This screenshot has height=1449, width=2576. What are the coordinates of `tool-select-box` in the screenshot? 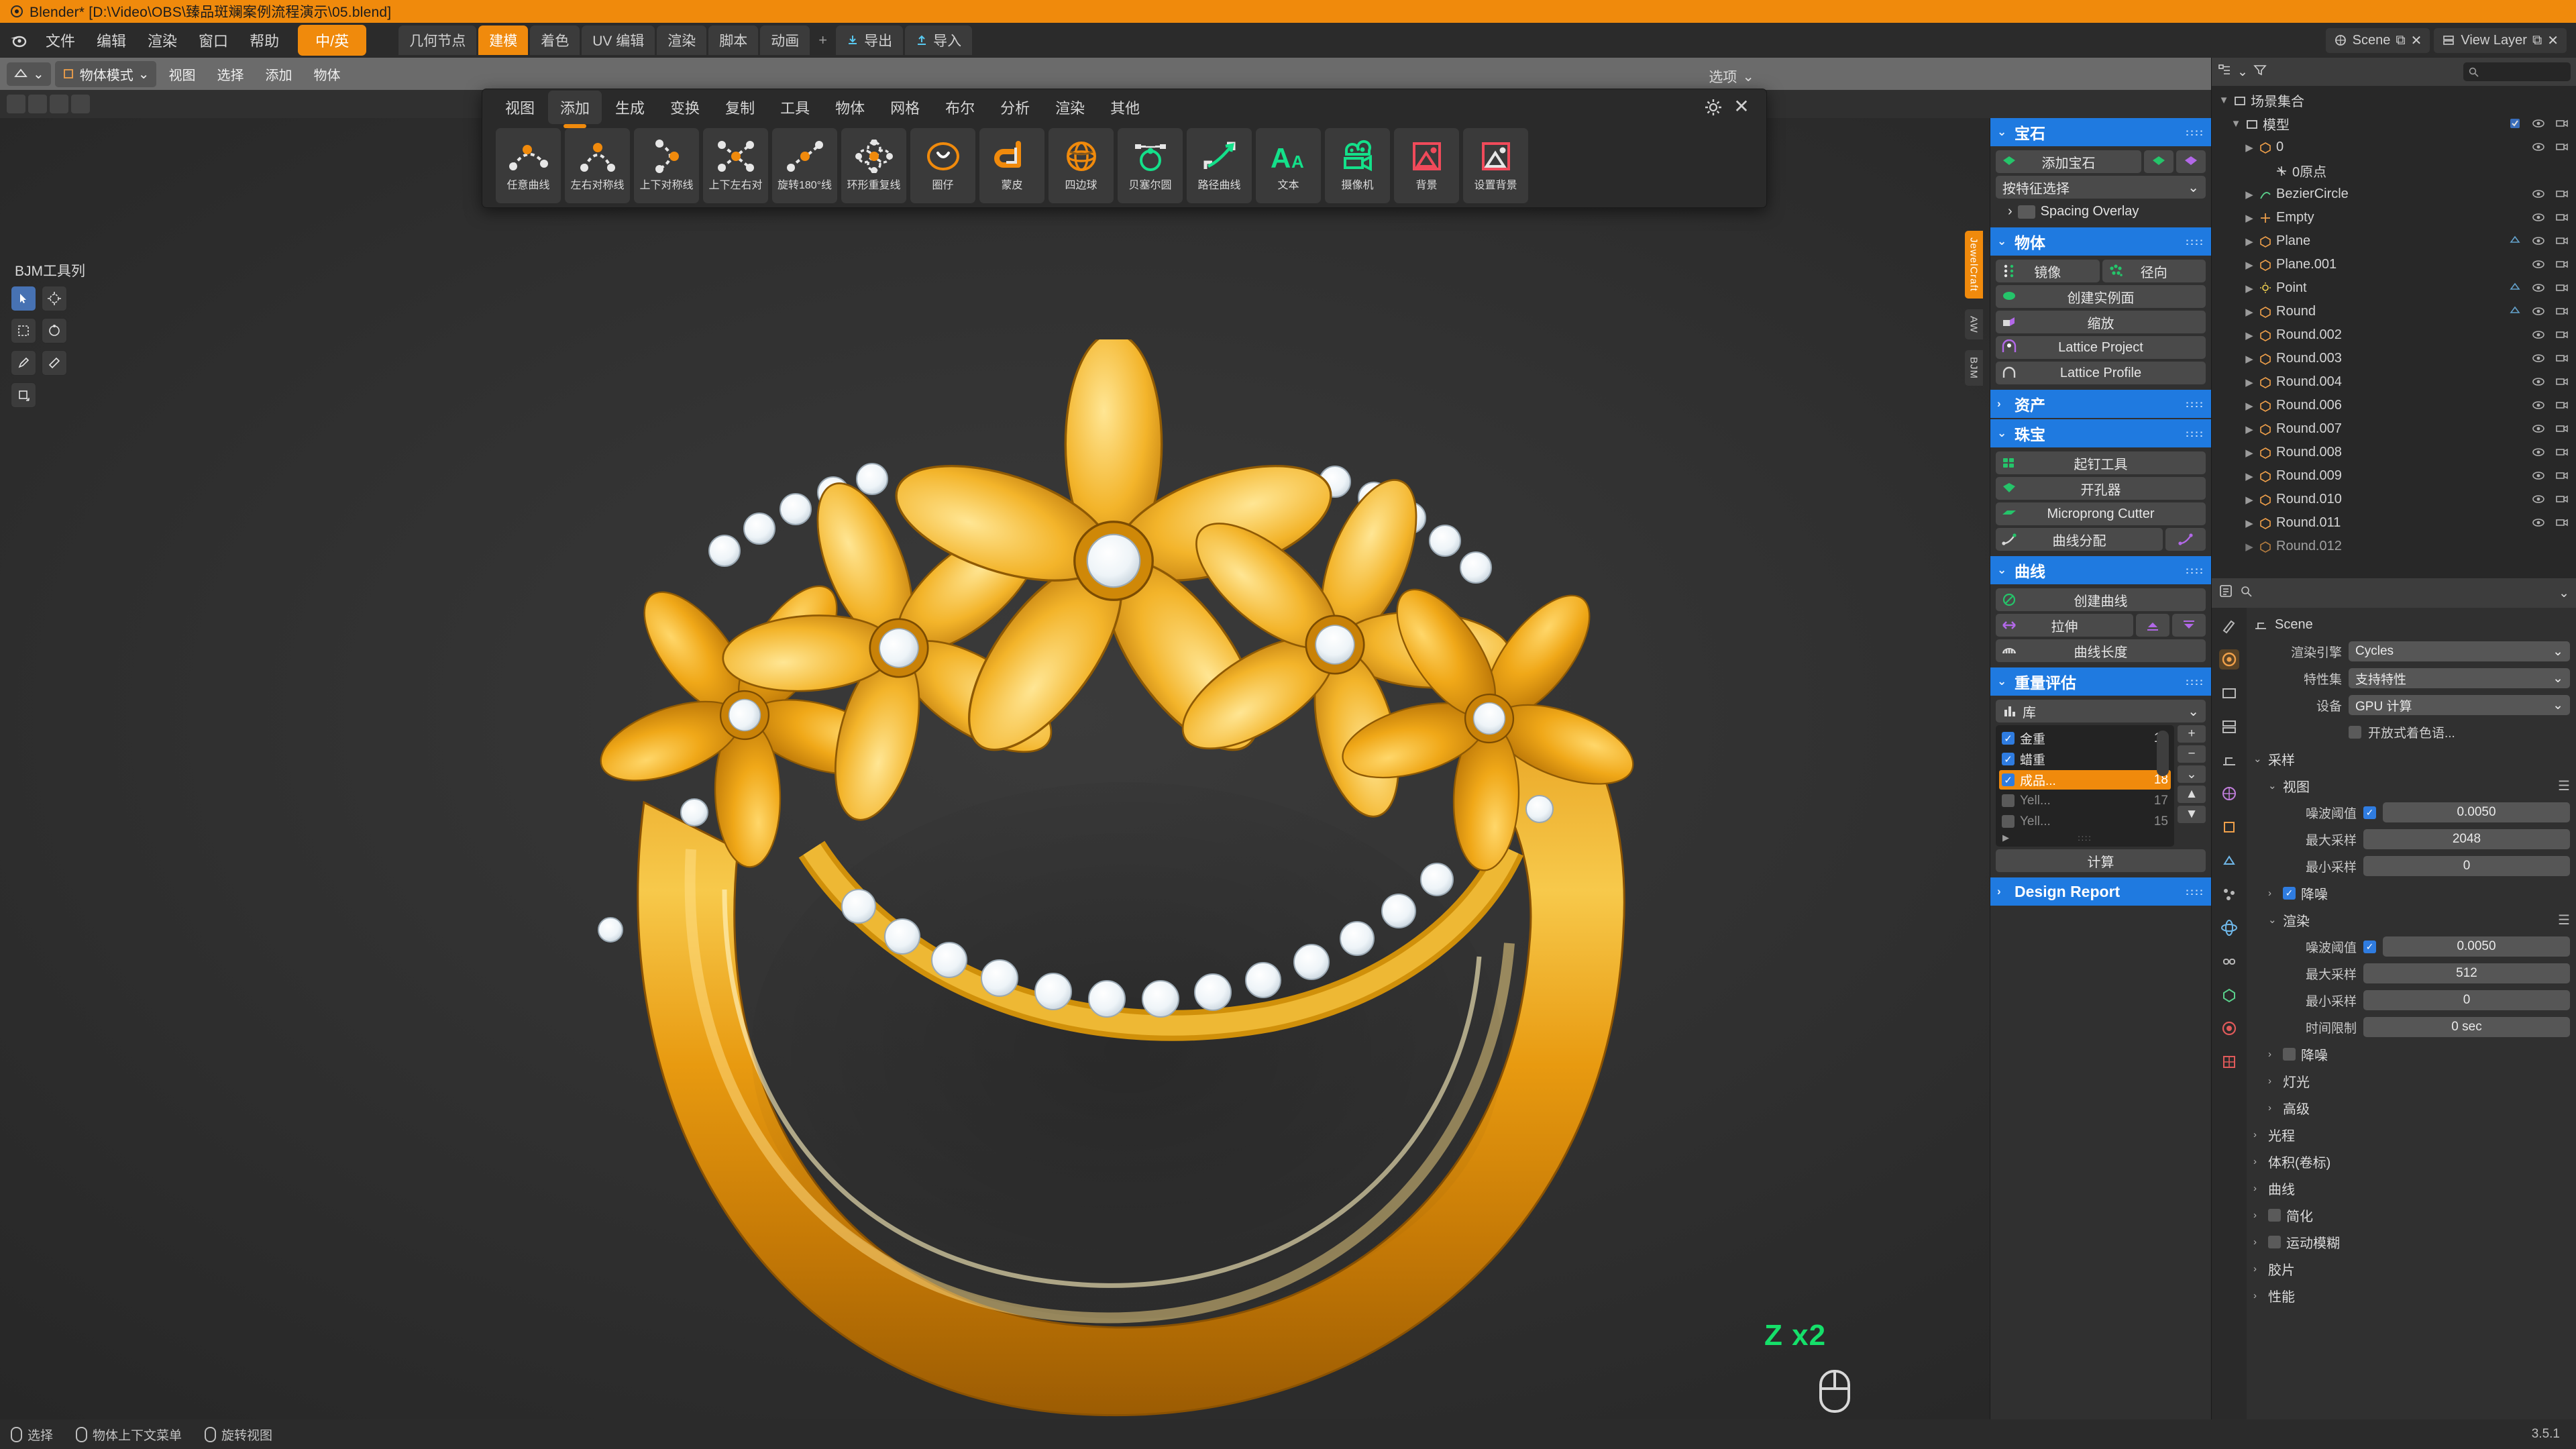 It's located at (23, 330).